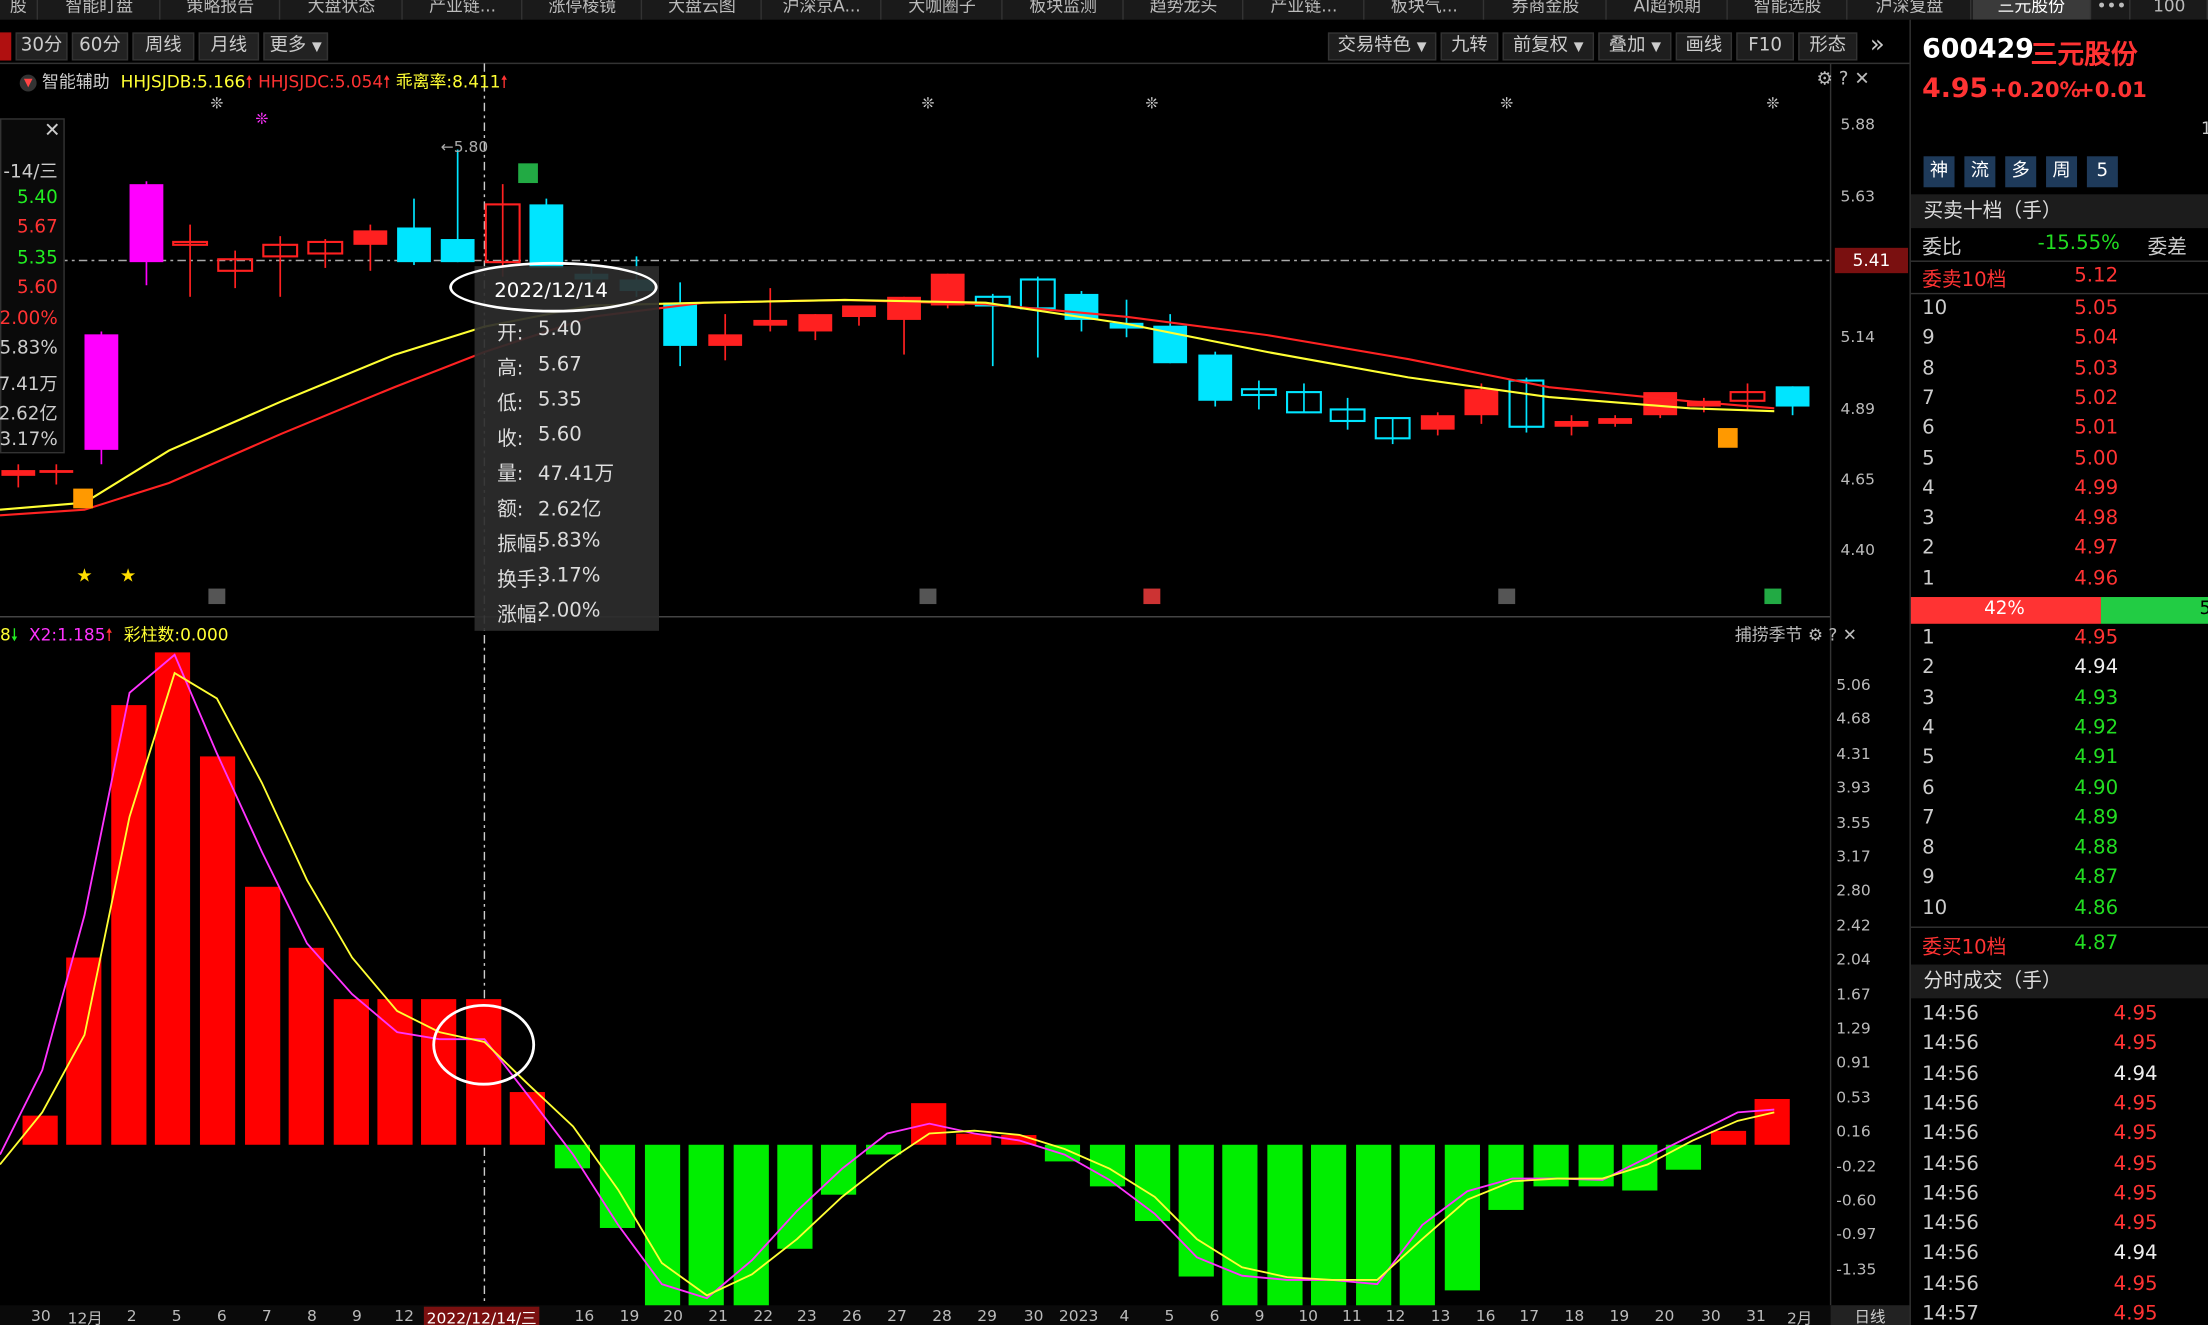  Describe the element at coordinates (1769, 635) in the screenshot. I see `sub-indicator-name: 捕捞季节` at that location.